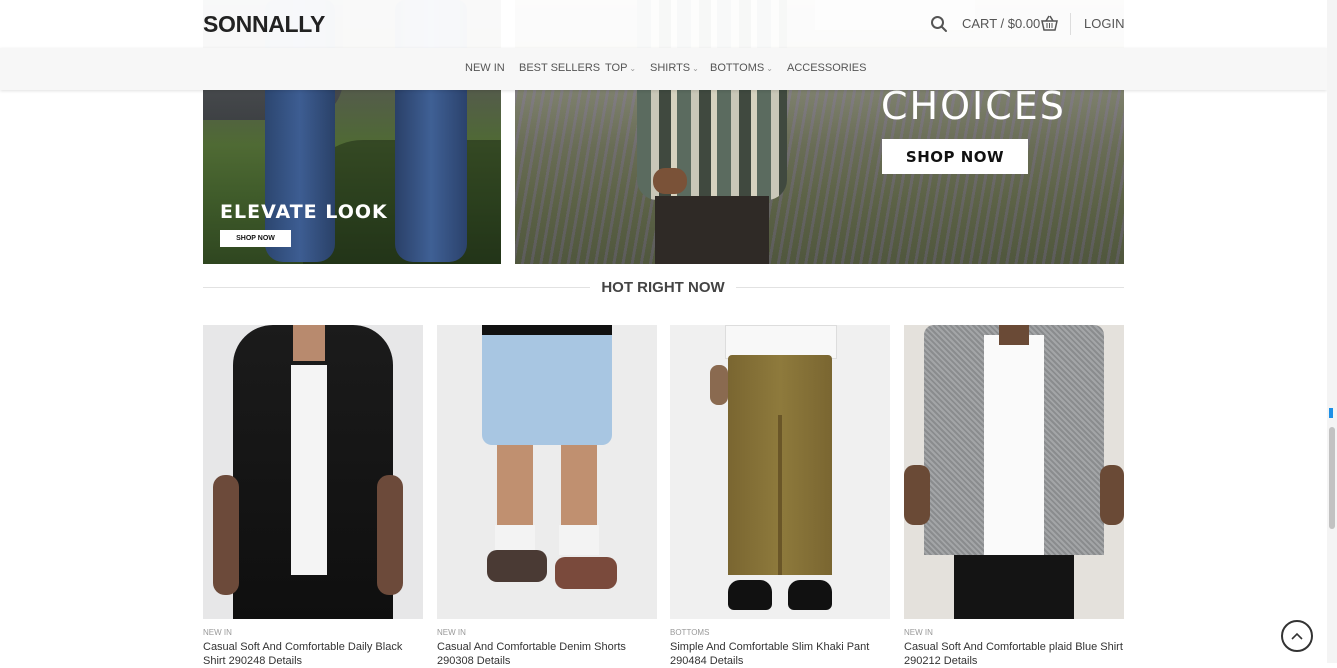 The image size is (1337, 668). What do you see at coordinates (826, 68) in the screenshot?
I see `nav-item-accessories: ACCESSORIES` at bounding box center [826, 68].